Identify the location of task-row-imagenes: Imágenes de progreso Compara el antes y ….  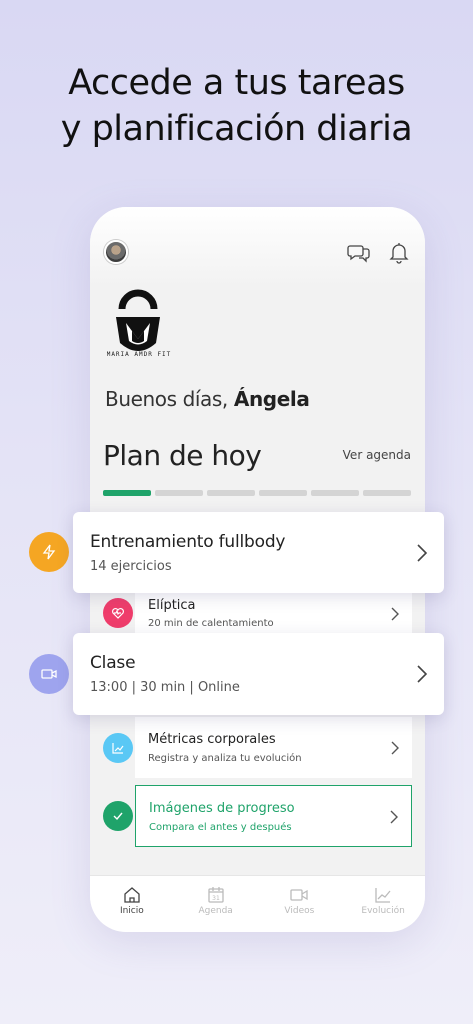
(273, 816).